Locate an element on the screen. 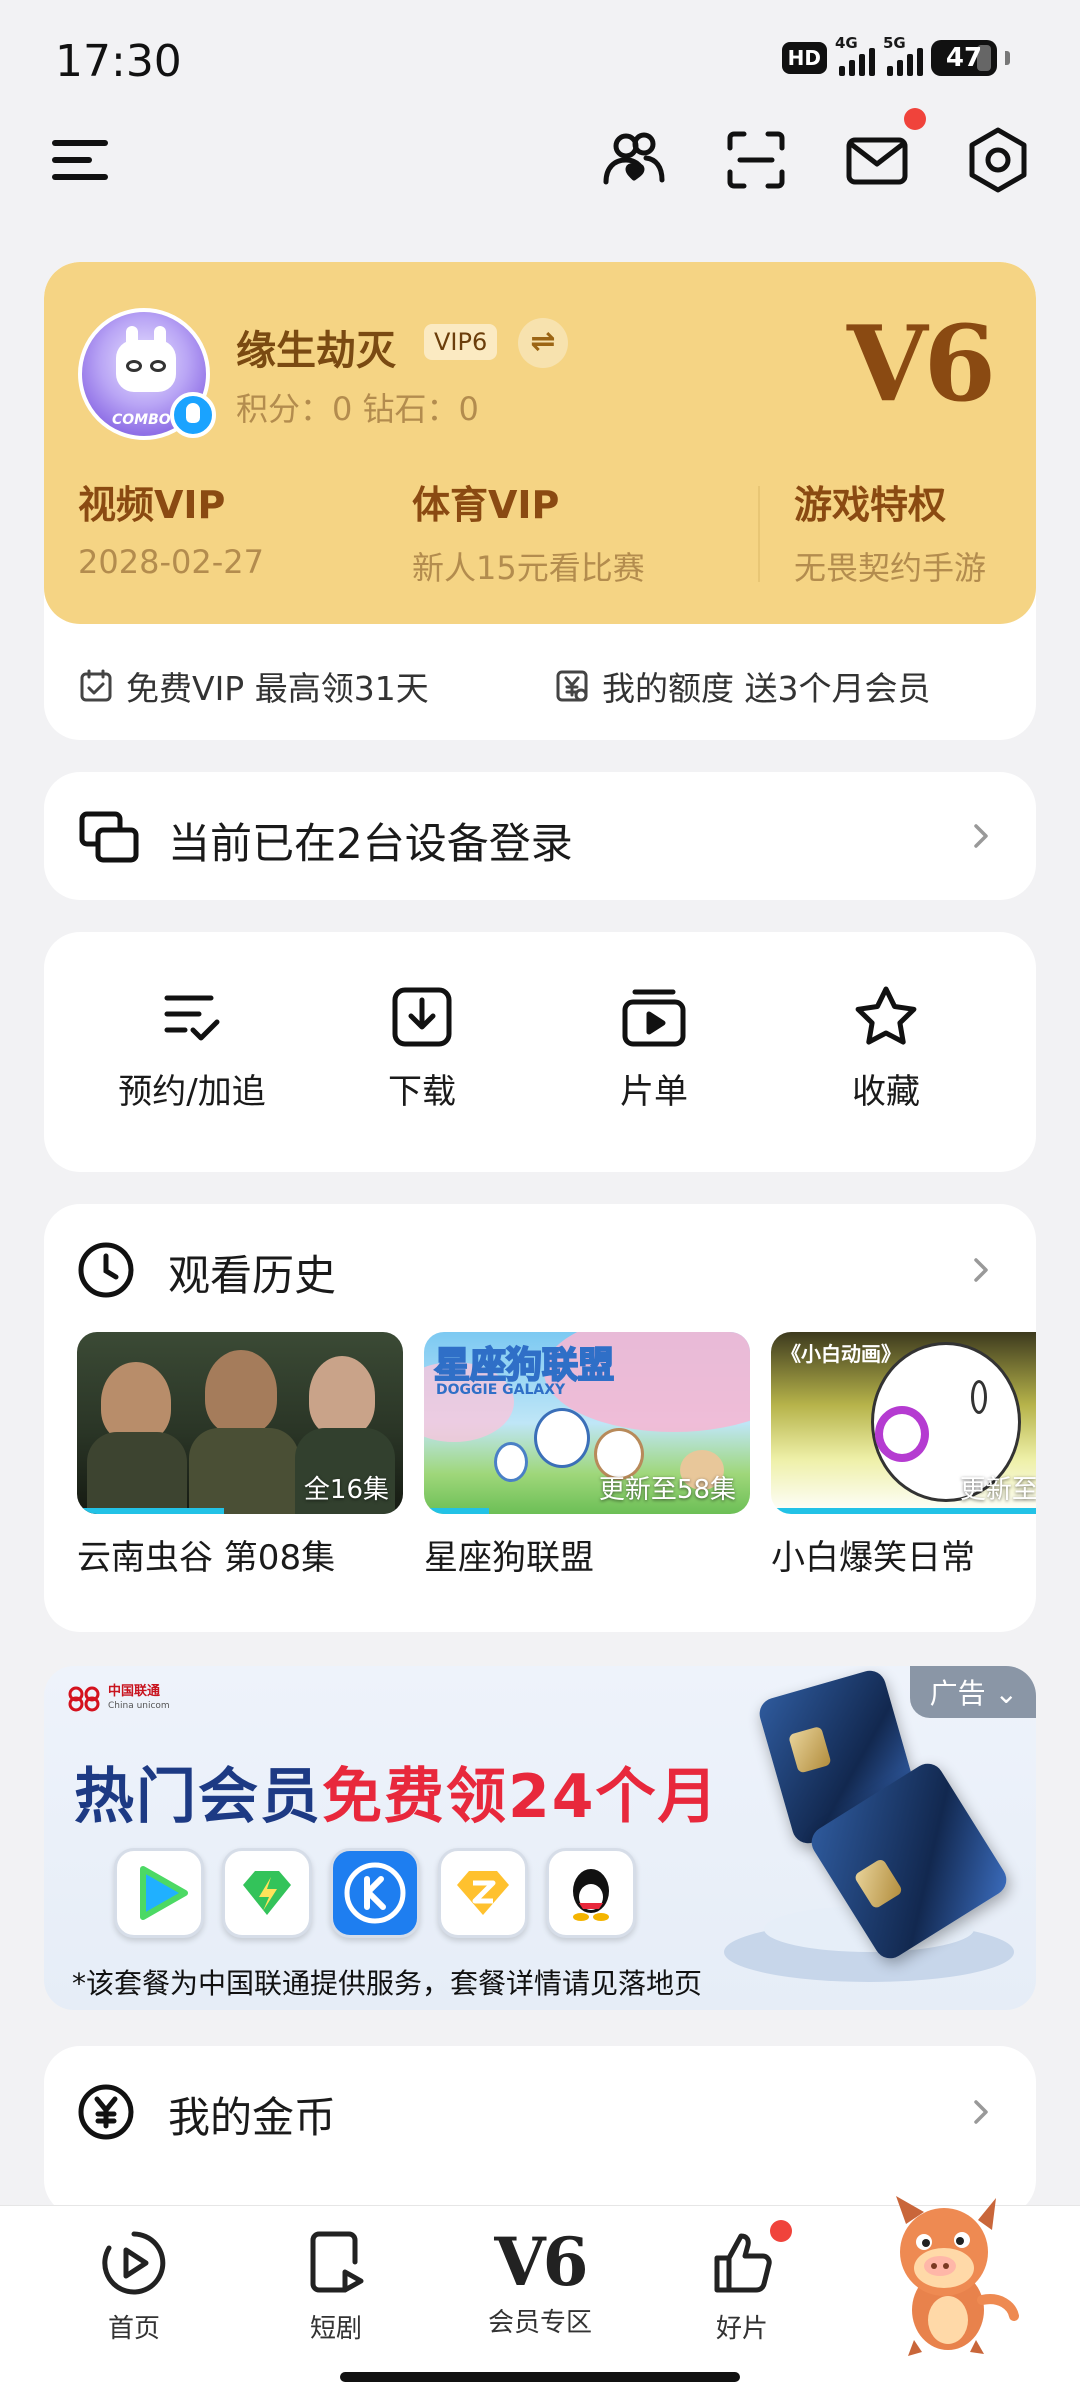  devices-icon is located at coordinates (109, 837).